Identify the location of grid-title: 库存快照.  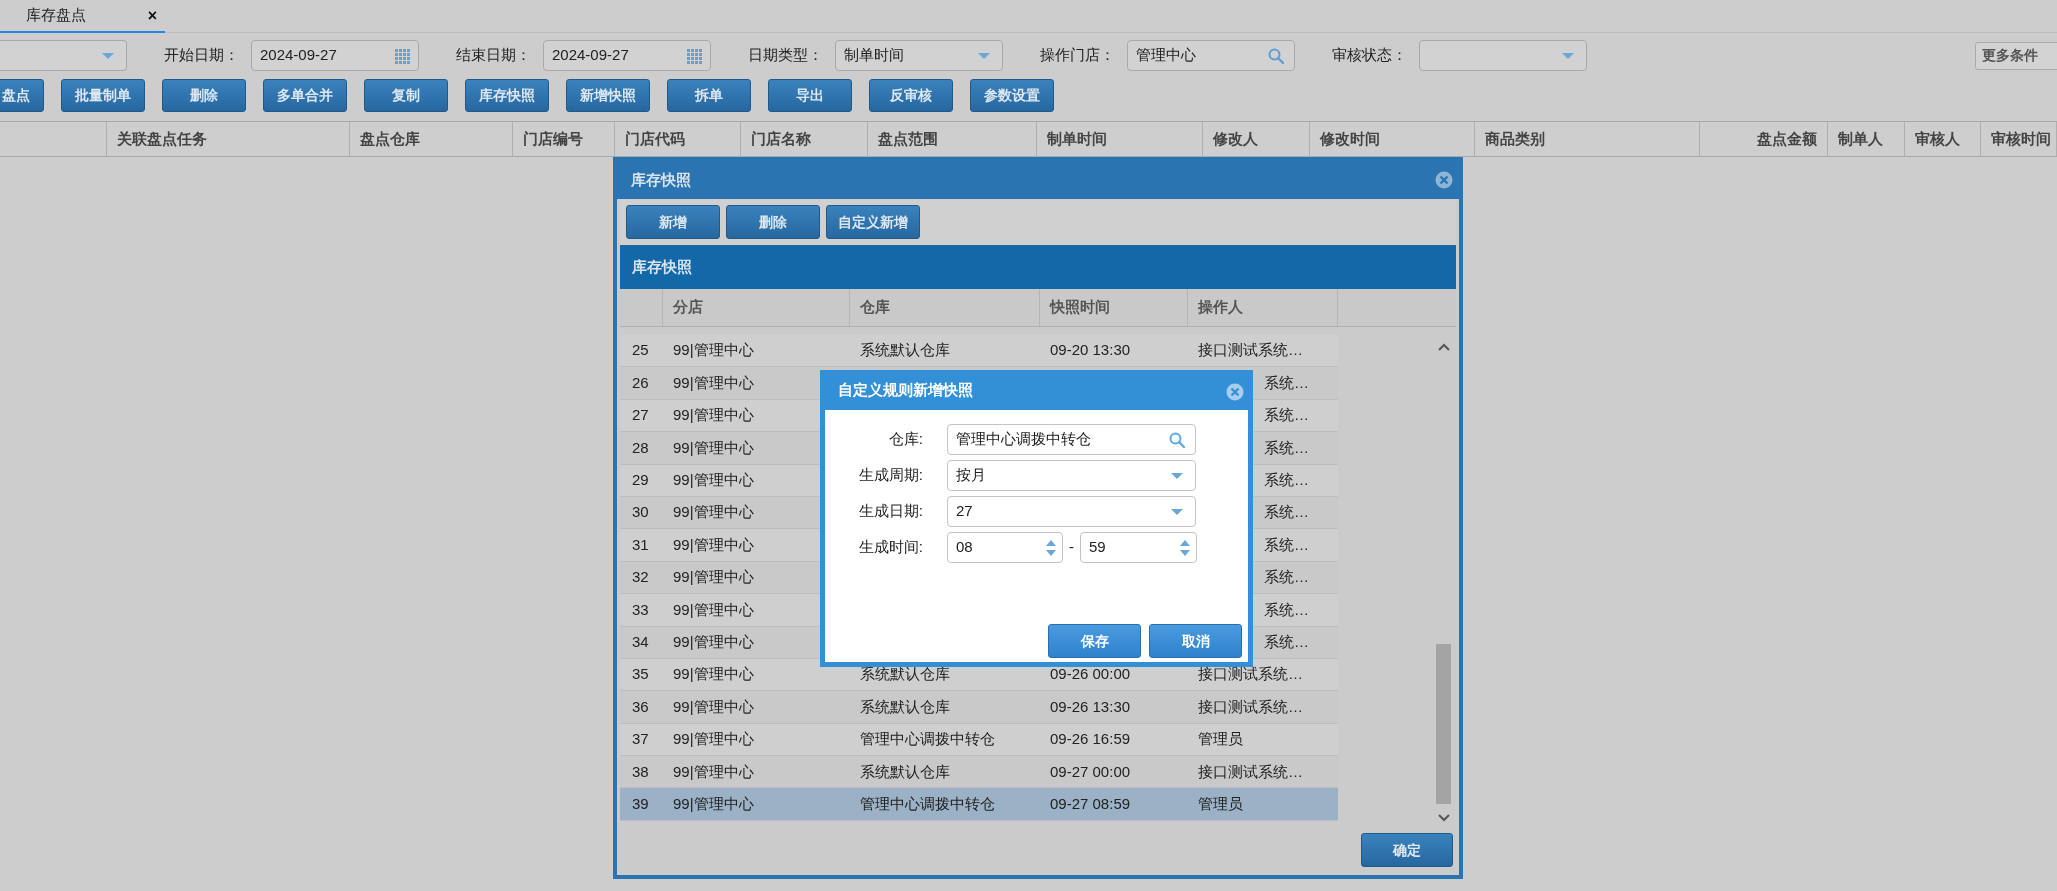
(662, 266).